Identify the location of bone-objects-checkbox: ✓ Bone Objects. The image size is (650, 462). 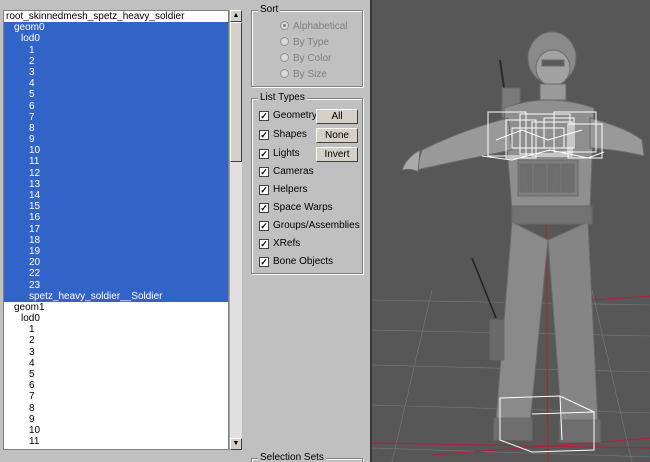
(296, 262).